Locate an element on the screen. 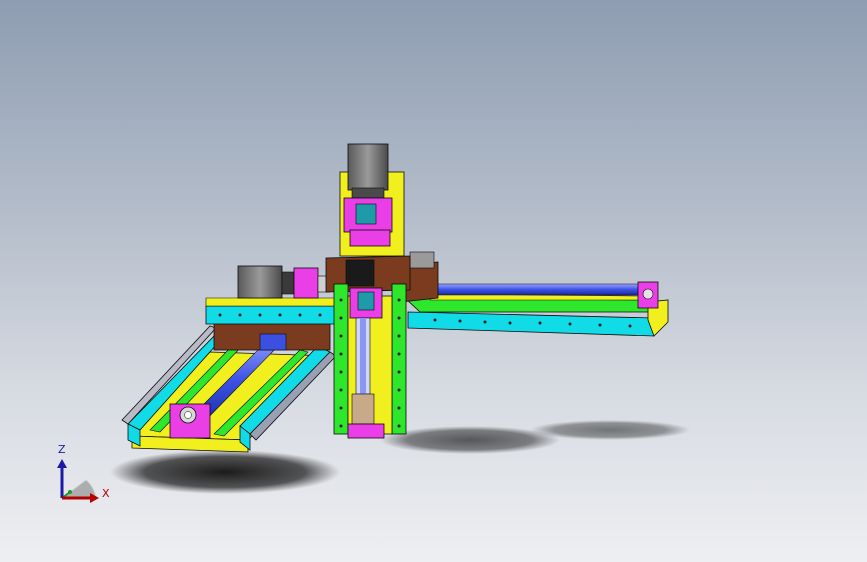  y-axis-stepper-motor is located at coordinates (284, 282).